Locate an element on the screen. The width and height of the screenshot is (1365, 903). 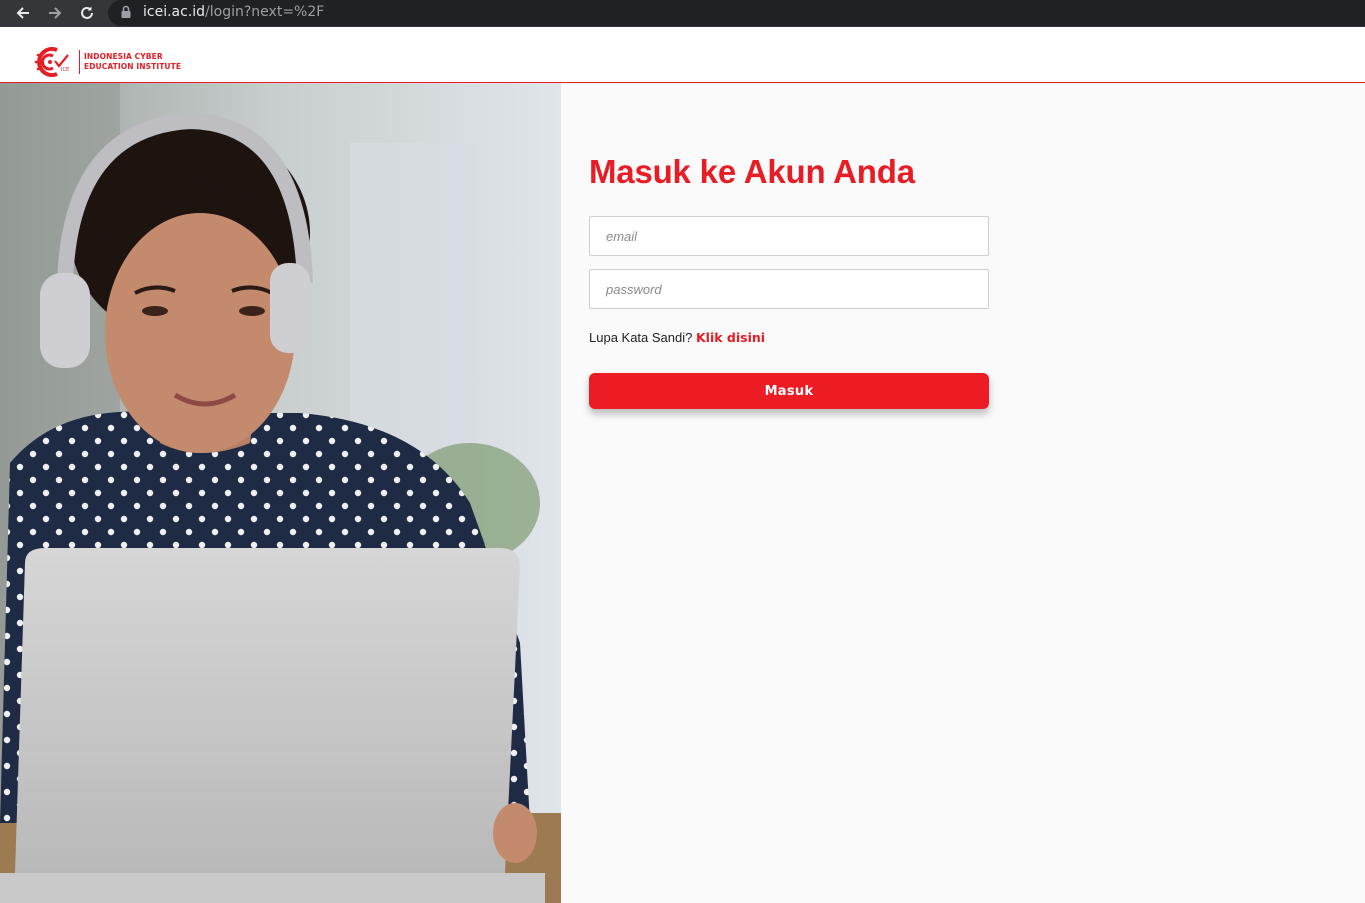
email-input is located at coordinates (789, 236).